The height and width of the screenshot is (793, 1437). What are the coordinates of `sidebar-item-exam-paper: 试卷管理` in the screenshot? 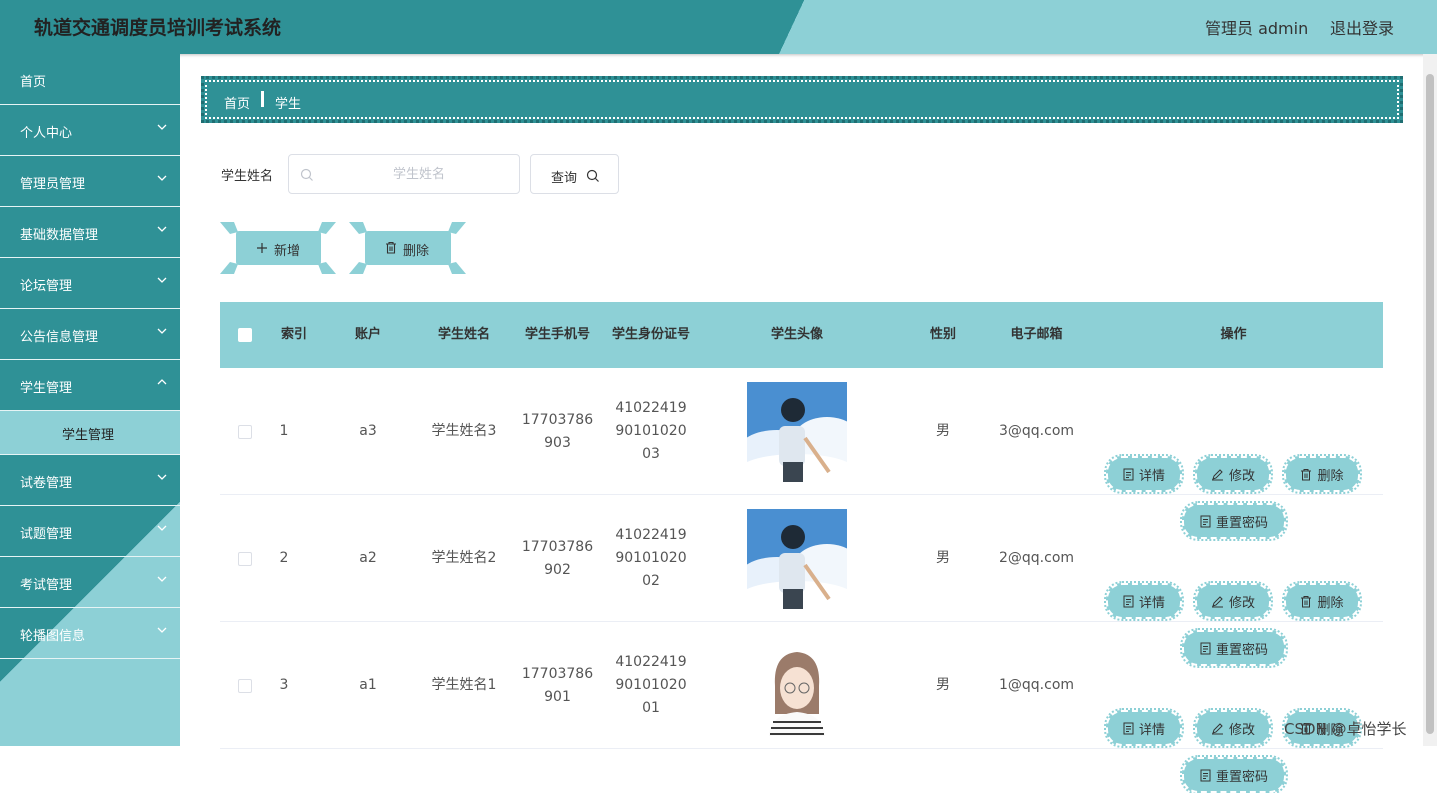 It's located at (90, 480).